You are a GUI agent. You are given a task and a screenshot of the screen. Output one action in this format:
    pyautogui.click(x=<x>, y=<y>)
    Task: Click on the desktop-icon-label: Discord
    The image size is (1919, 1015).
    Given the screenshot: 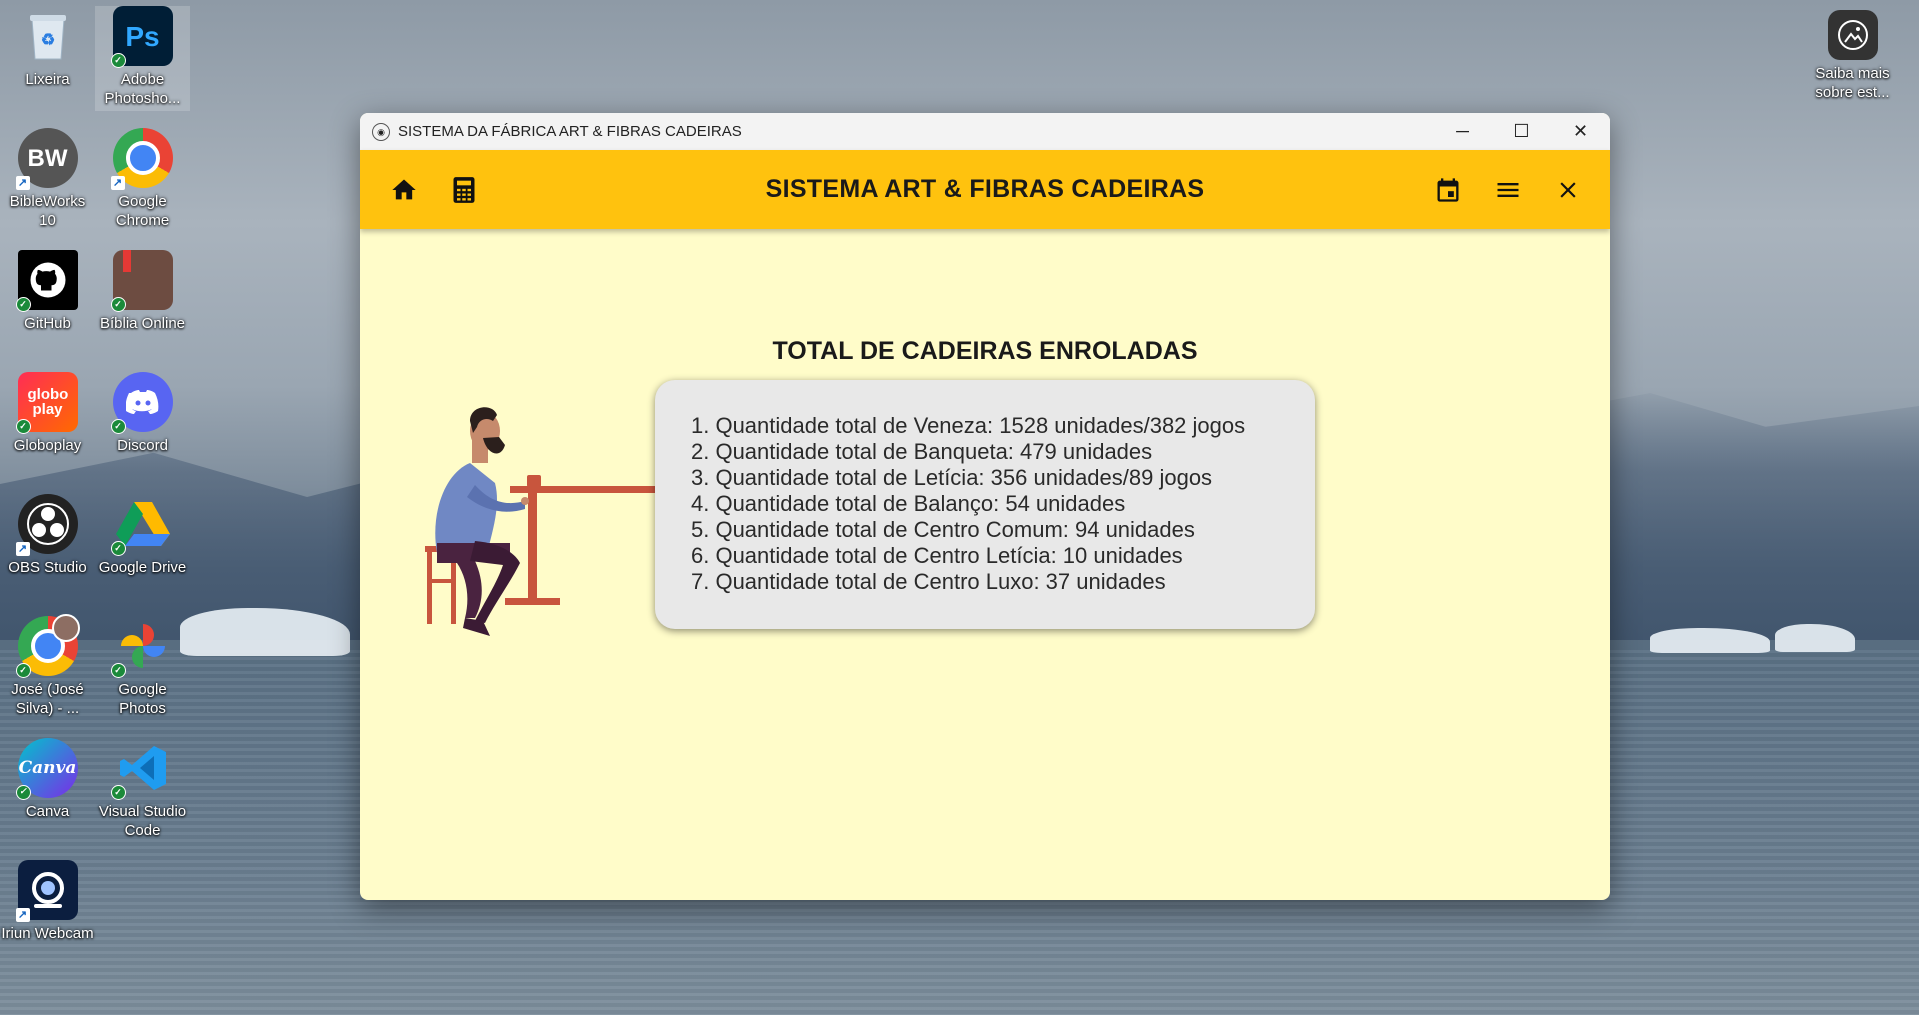 What is the action you would take?
    pyautogui.click(x=142, y=445)
    